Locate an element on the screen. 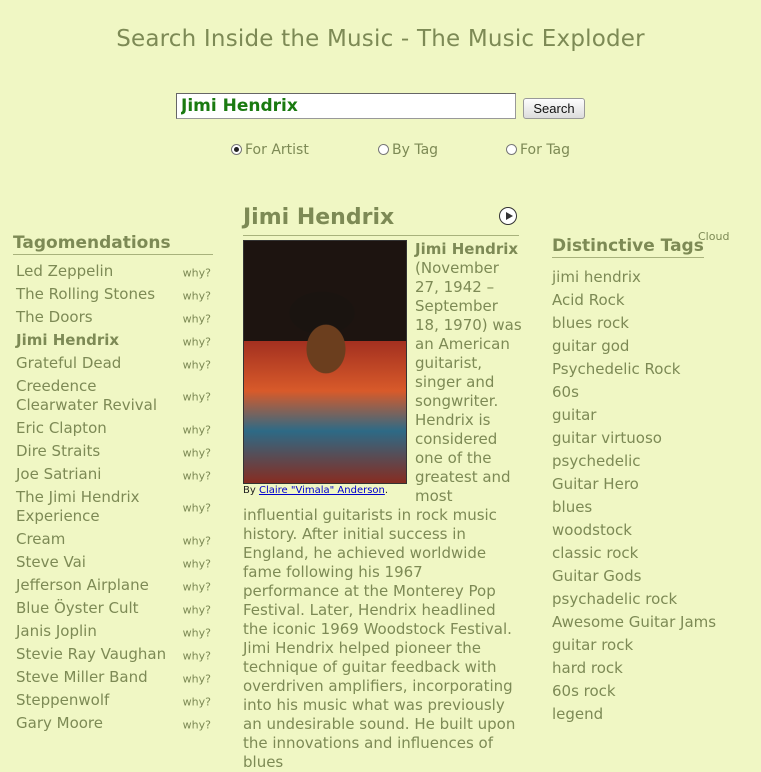 Image resolution: width=761 pixels, height=772 pixels. tagomendation-item: Jimi Hendrix why? is located at coordinates (116, 341).